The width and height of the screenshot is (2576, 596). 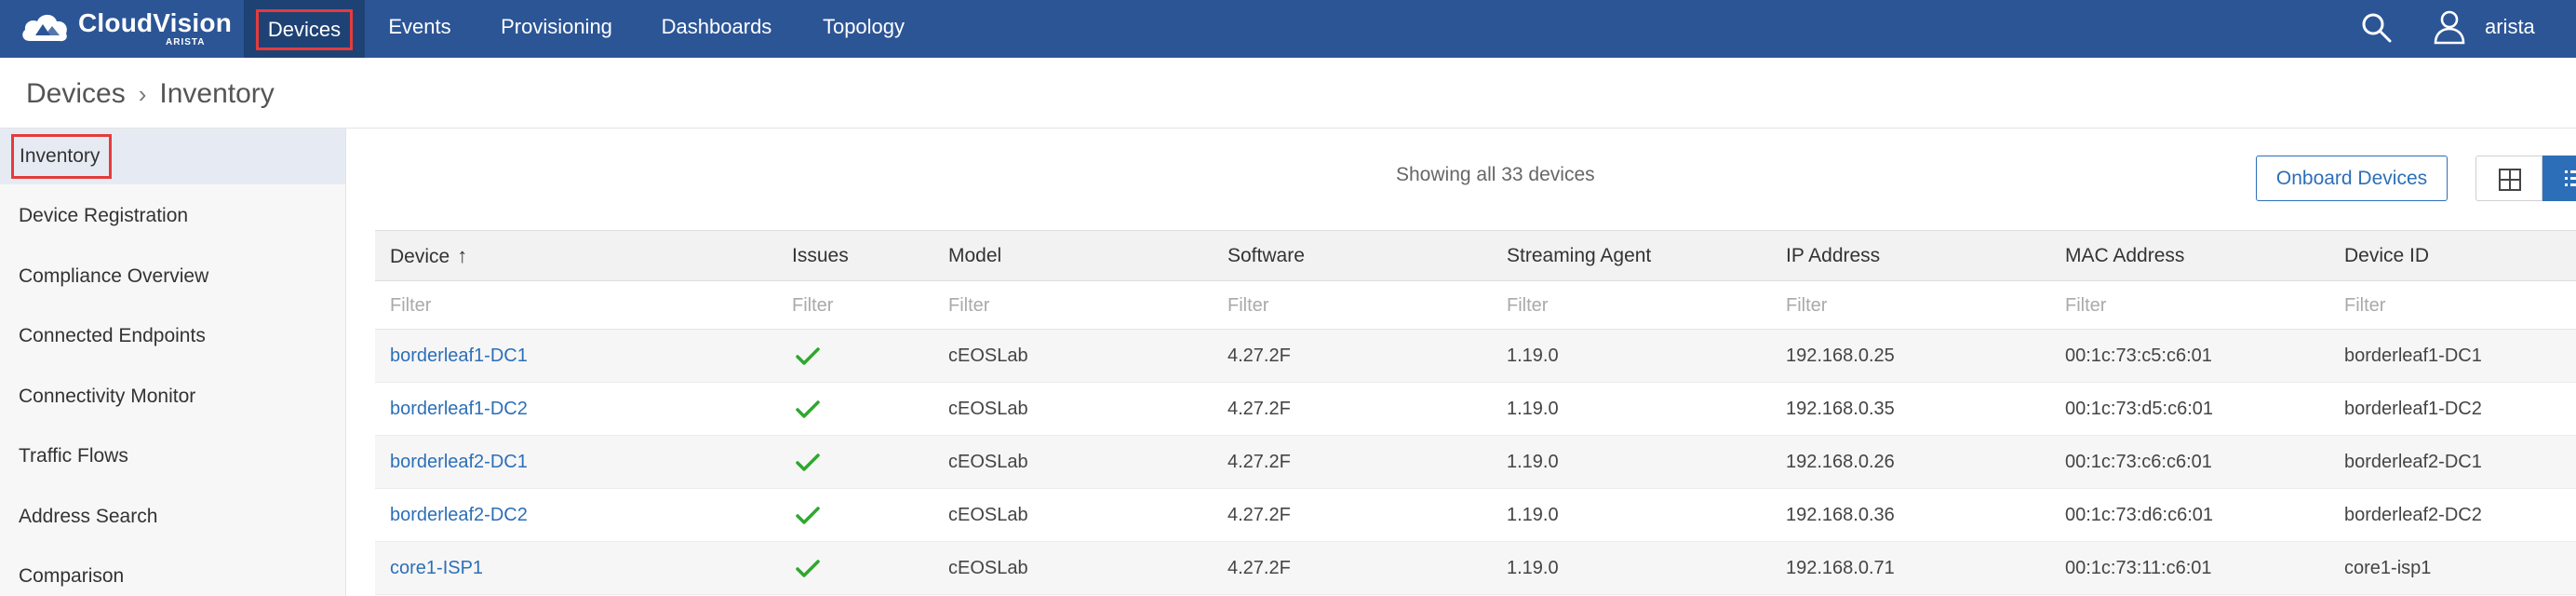 What do you see at coordinates (556, 26) in the screenshot?
I see `nav-tab-label: Provisioning` at bounding box center [556, 26].